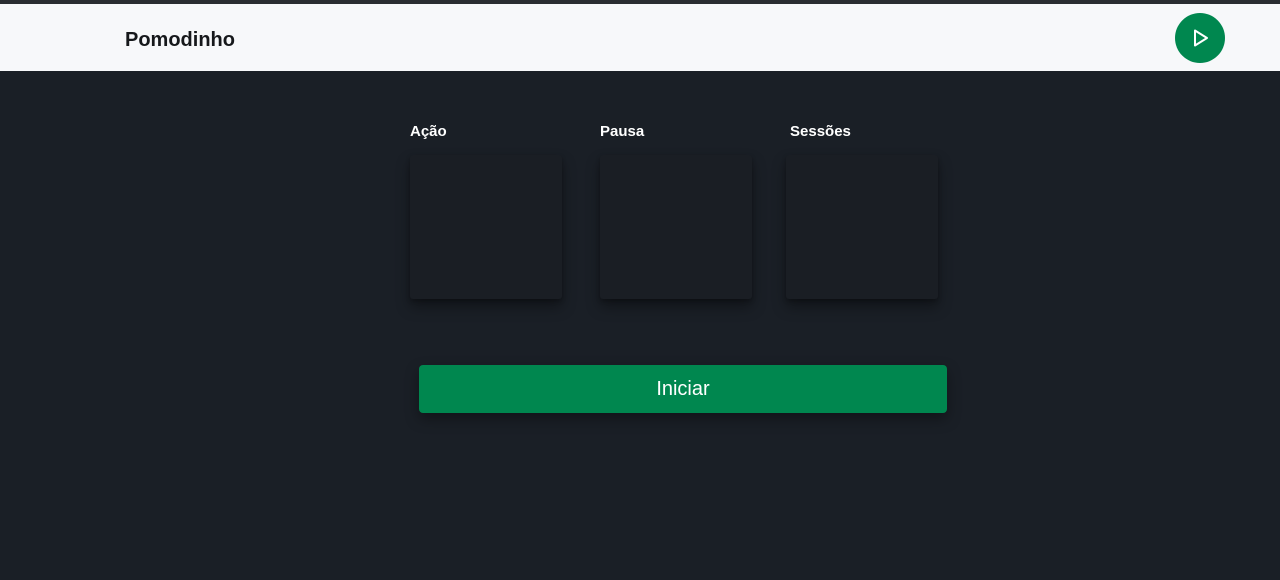 This screenshot has height=580, width=1280. What do you see at coordinates (862, 227) in the screenshot?
I see `sessoes-count-box` at bounding box center [862, 227].